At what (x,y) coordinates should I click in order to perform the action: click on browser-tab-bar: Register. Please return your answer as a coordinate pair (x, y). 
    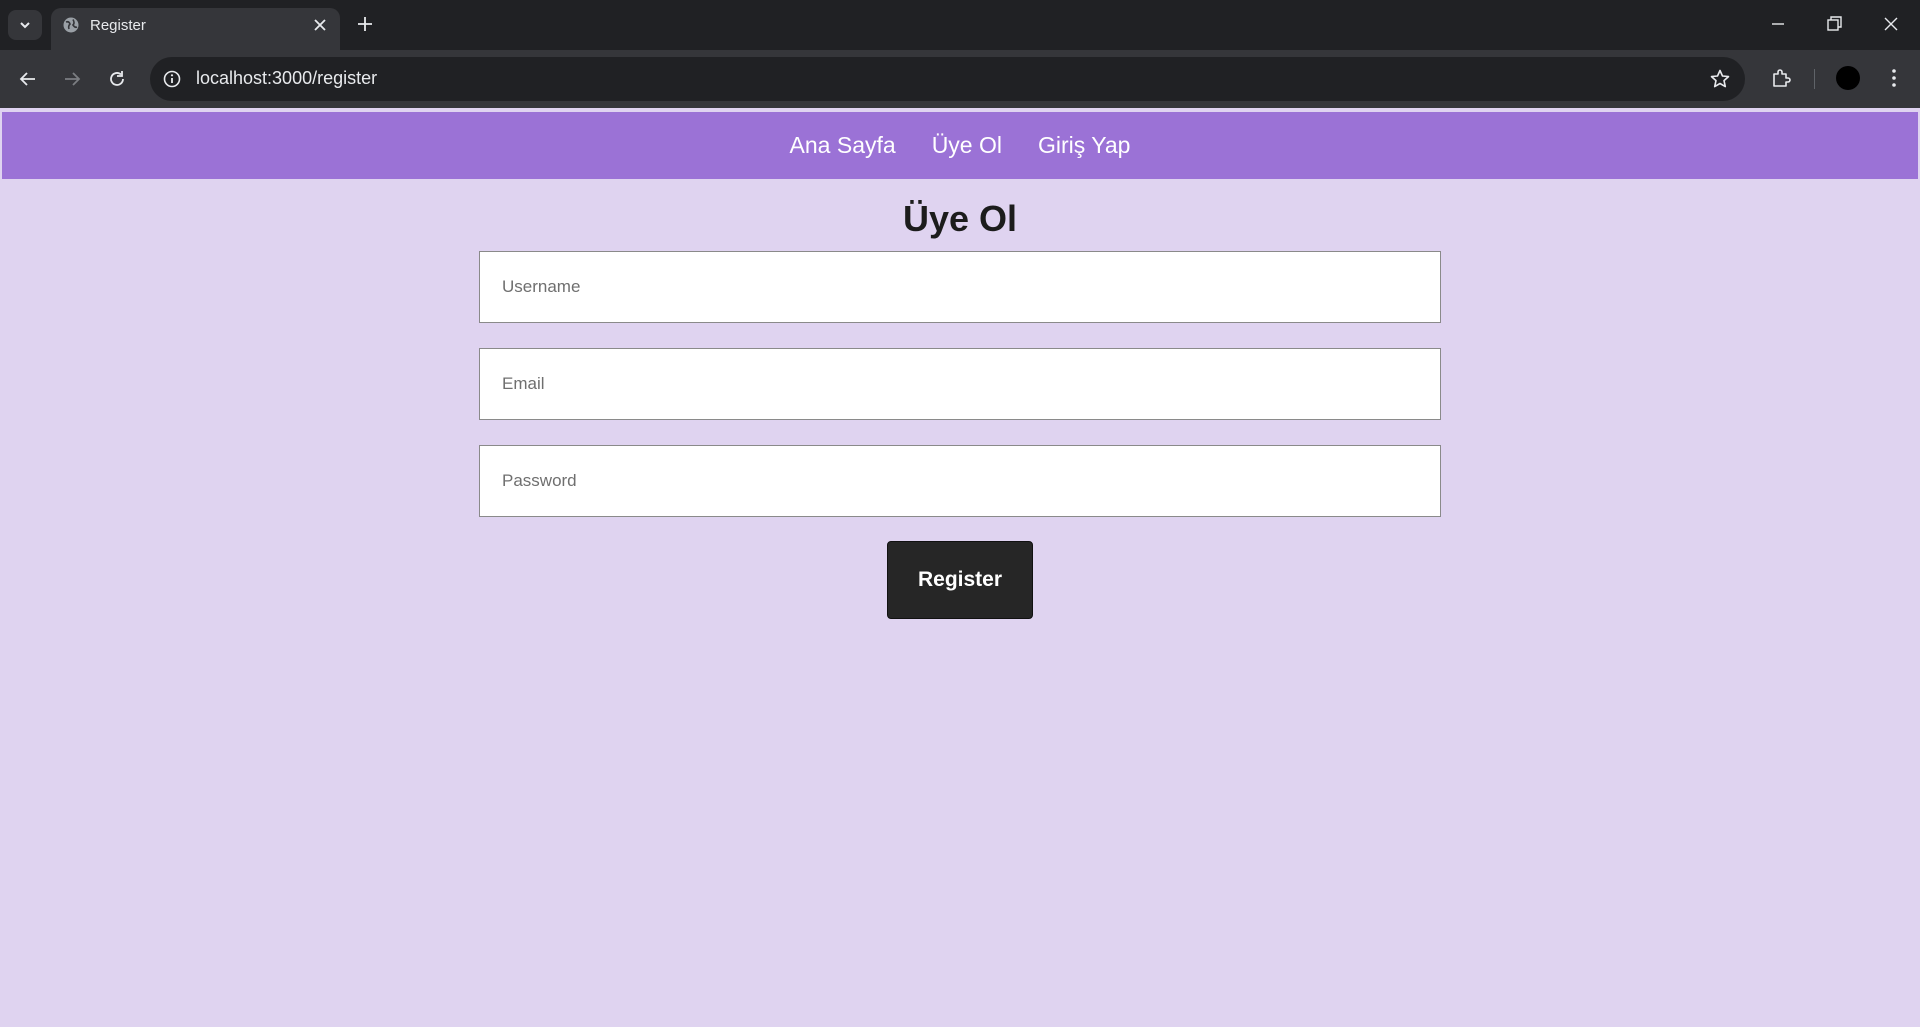
    Looking at the image, I should click on (960, 25).